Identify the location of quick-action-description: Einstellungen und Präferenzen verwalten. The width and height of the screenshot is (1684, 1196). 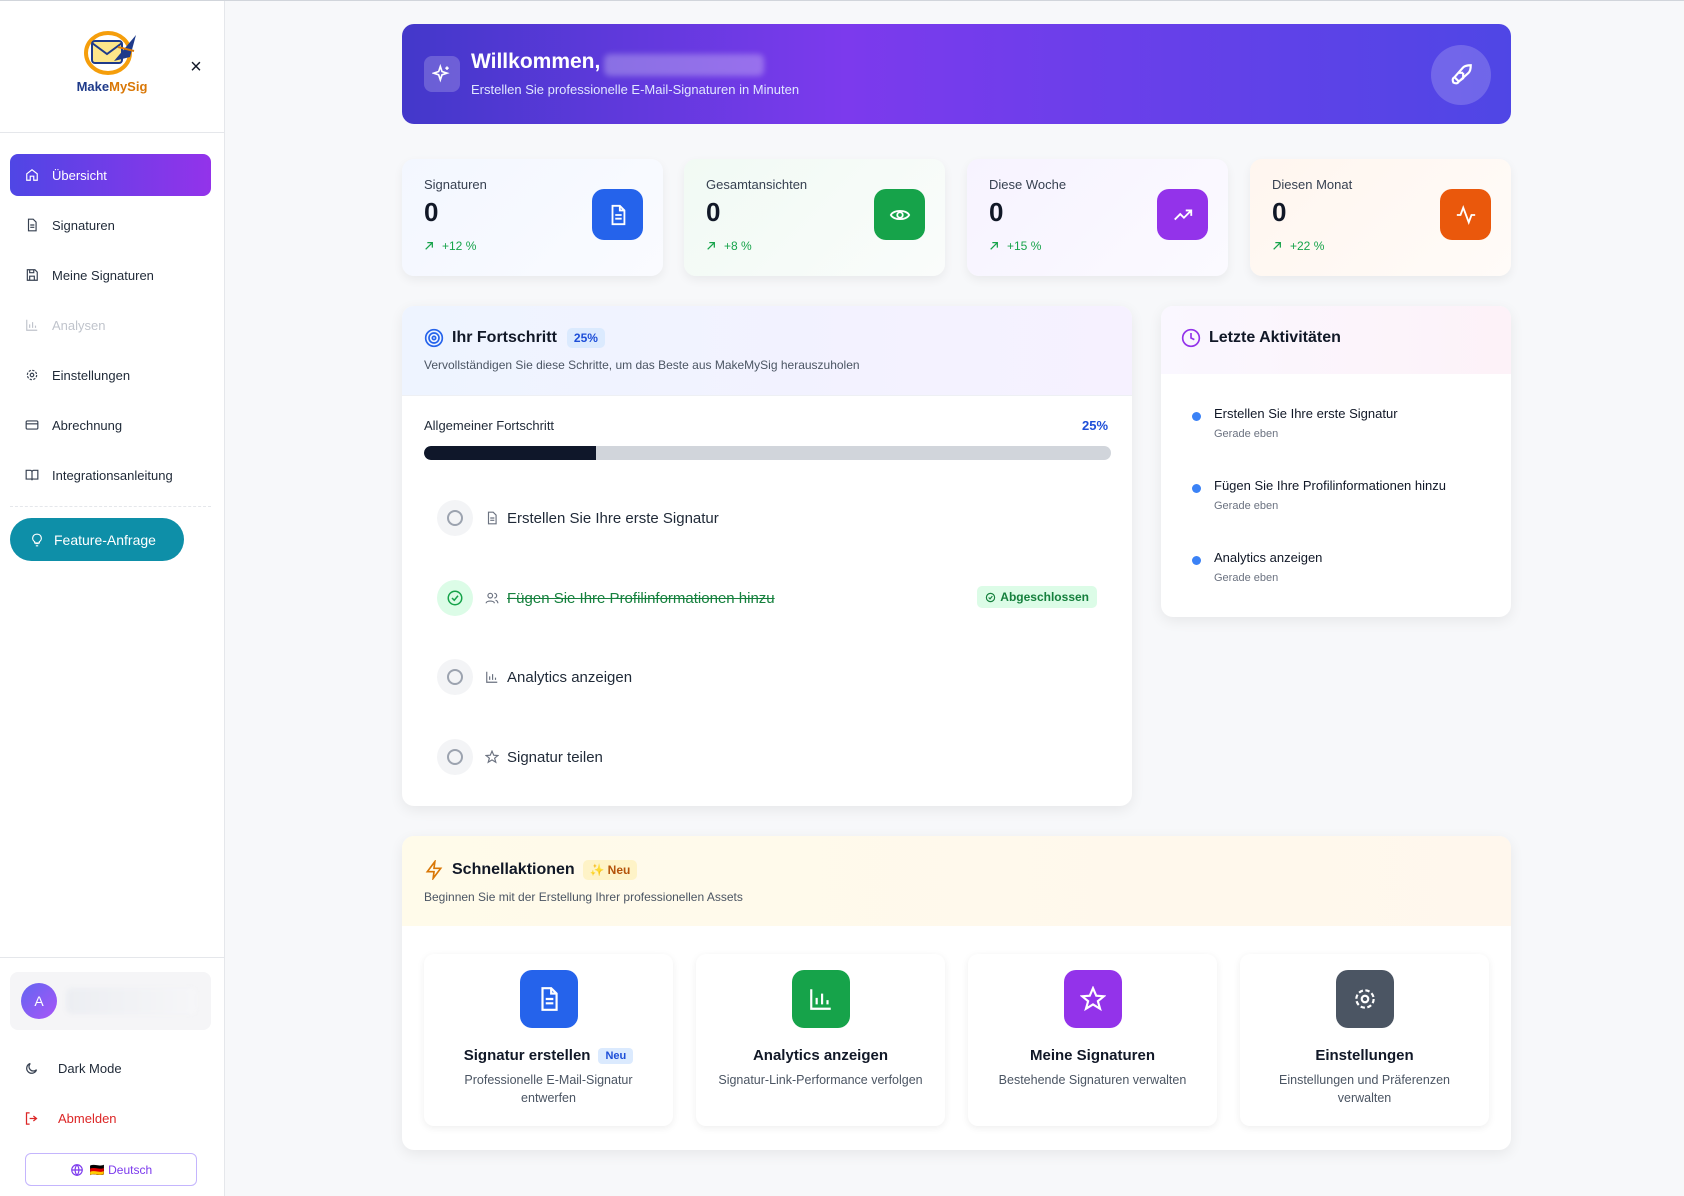
(1364, 1089).